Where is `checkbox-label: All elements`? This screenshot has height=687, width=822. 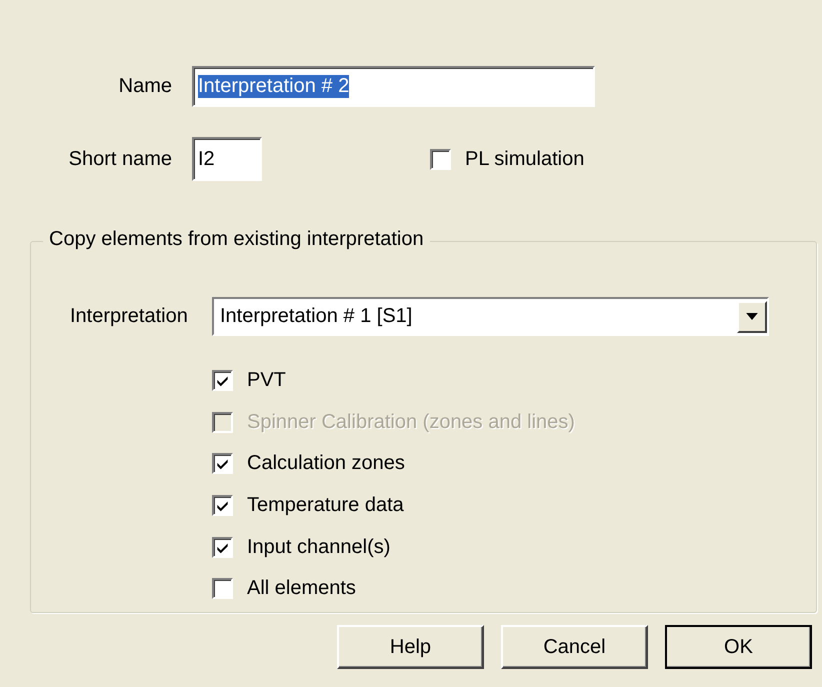
checkbox-label: All elements is located at coordinates (301, 588).